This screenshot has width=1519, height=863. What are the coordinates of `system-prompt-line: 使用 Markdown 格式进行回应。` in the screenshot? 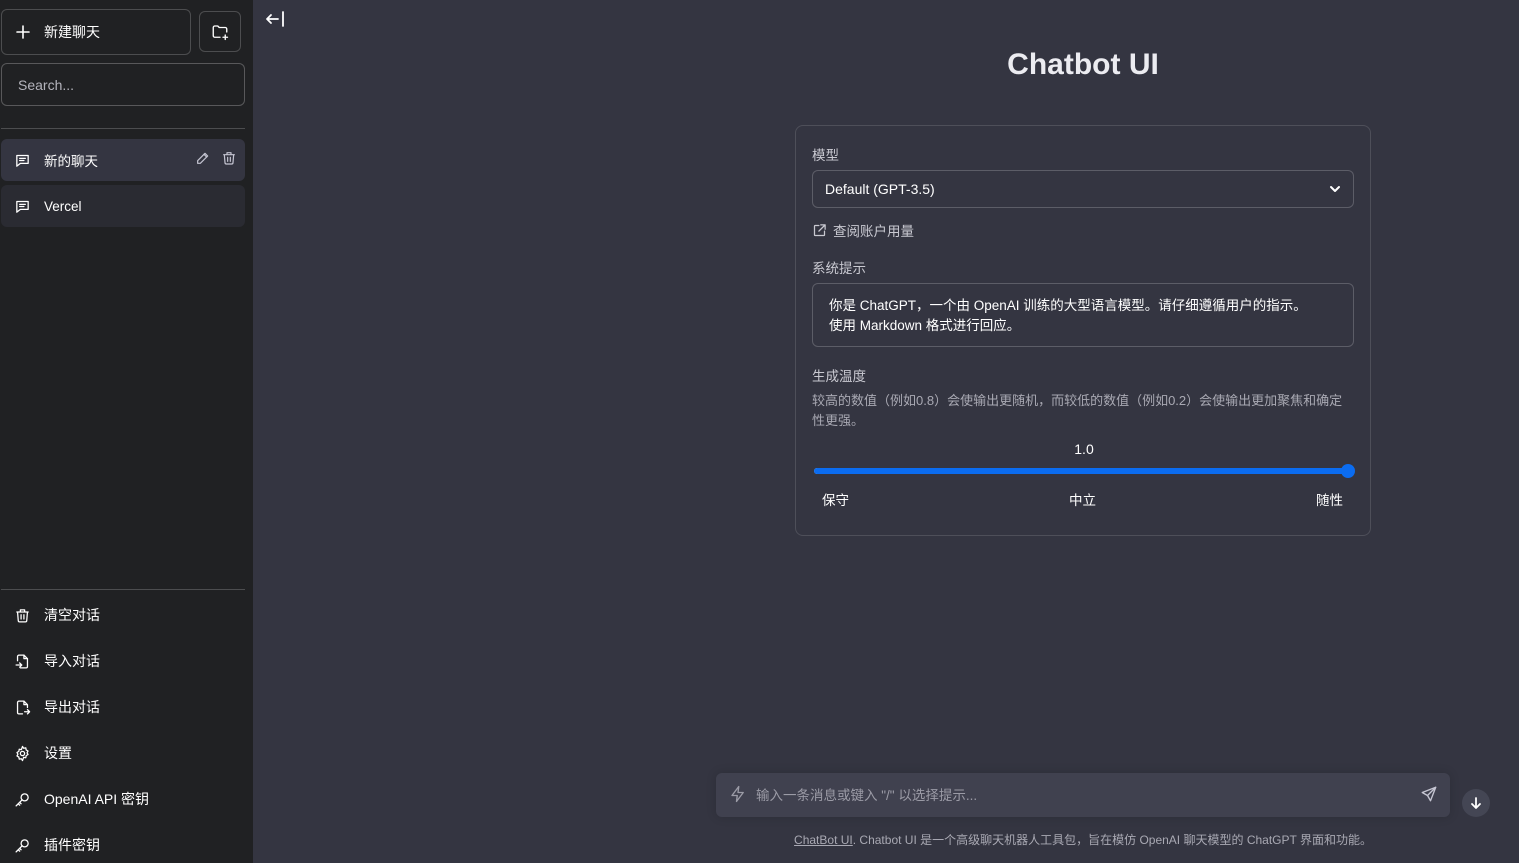 It's located at (925, 325).